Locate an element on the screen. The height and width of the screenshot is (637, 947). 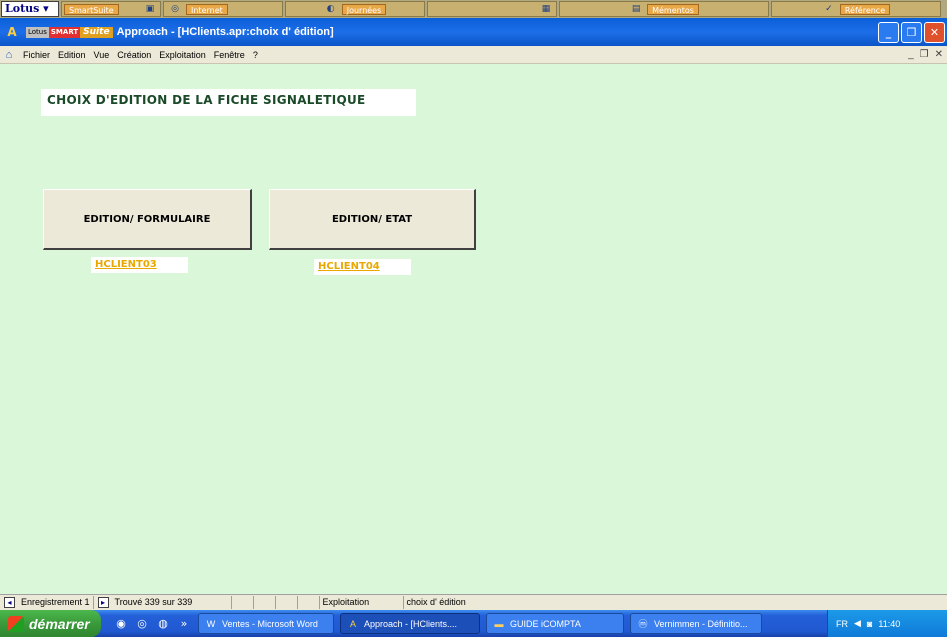
drawer-smartsuite-label: SmartSuite is located at coordinates (91, 9).